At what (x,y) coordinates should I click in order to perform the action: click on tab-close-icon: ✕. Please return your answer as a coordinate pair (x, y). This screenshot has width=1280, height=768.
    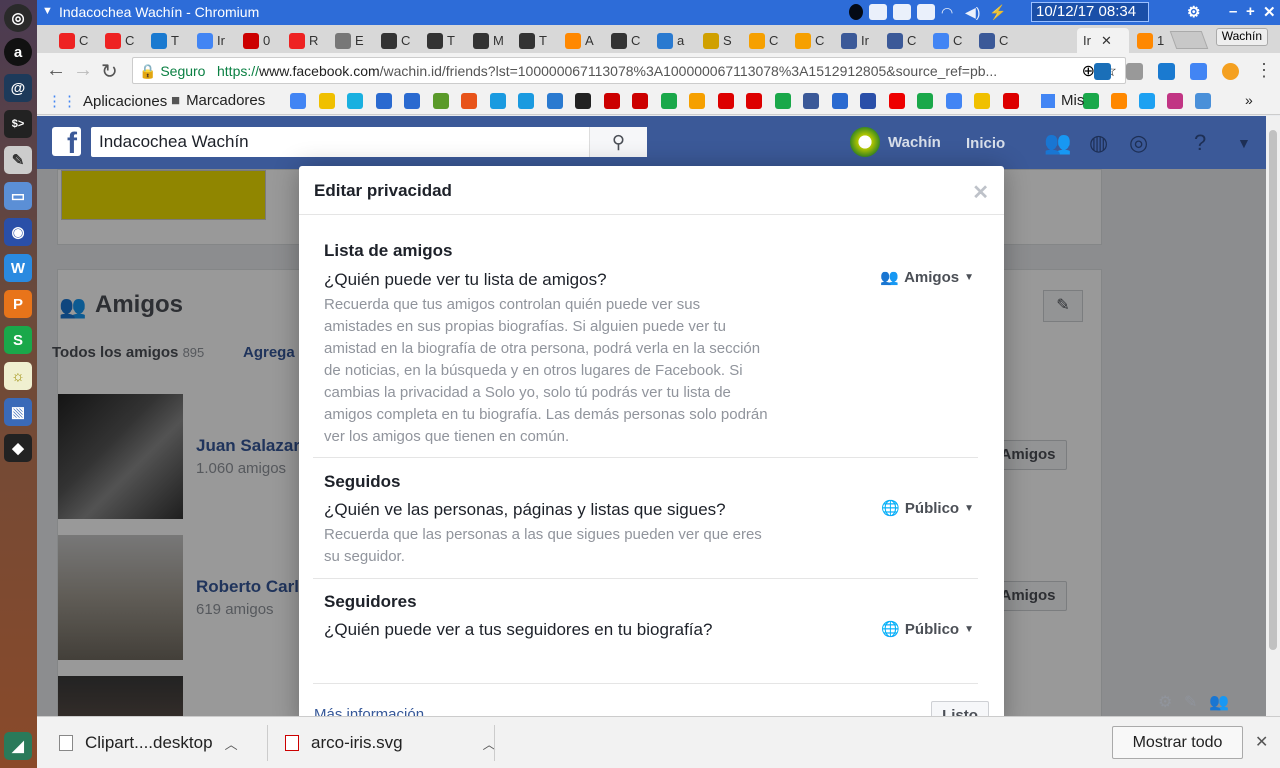
    Looking at the image, I should click on (1106, 41).